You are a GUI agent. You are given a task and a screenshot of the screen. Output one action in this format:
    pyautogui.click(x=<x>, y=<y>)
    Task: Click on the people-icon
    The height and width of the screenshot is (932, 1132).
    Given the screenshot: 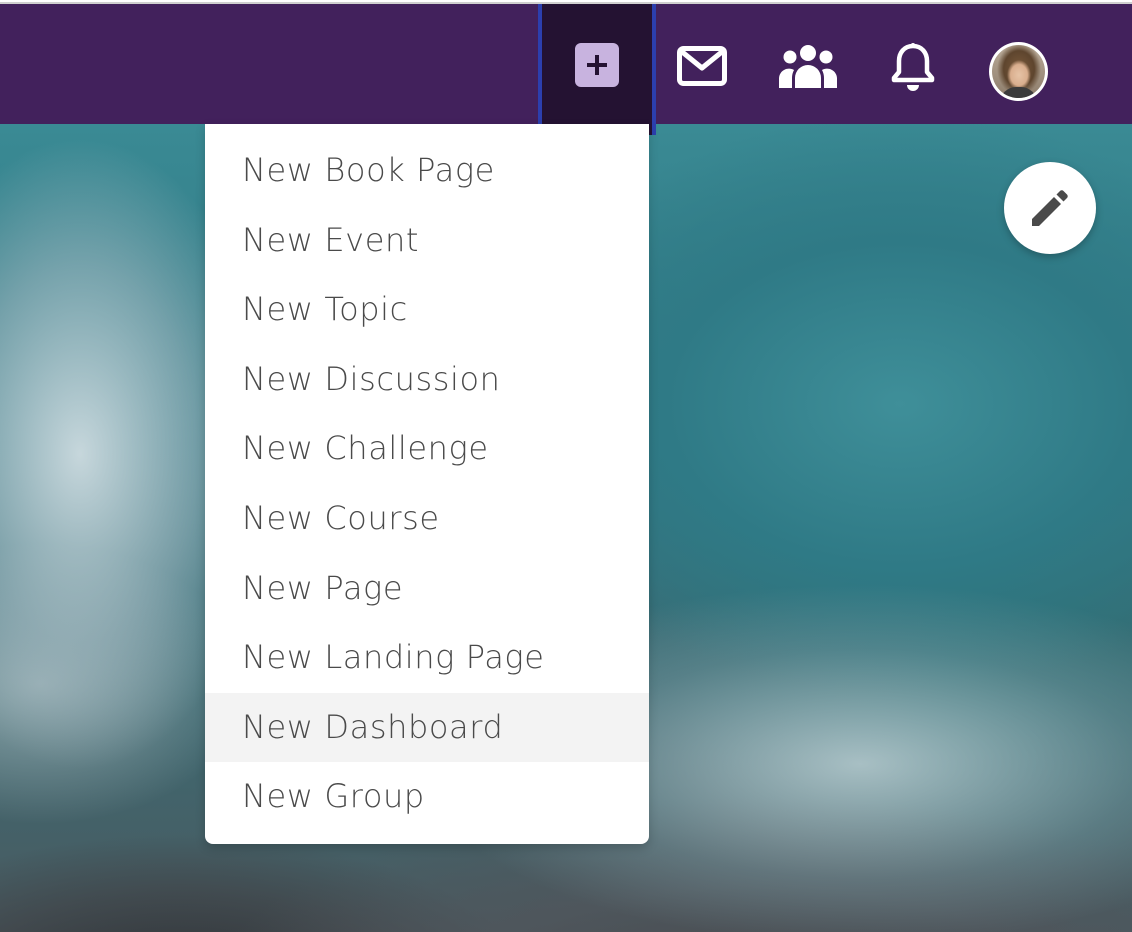 What is the action you would take?
    pyautogui.click(x=808, y=68)
    